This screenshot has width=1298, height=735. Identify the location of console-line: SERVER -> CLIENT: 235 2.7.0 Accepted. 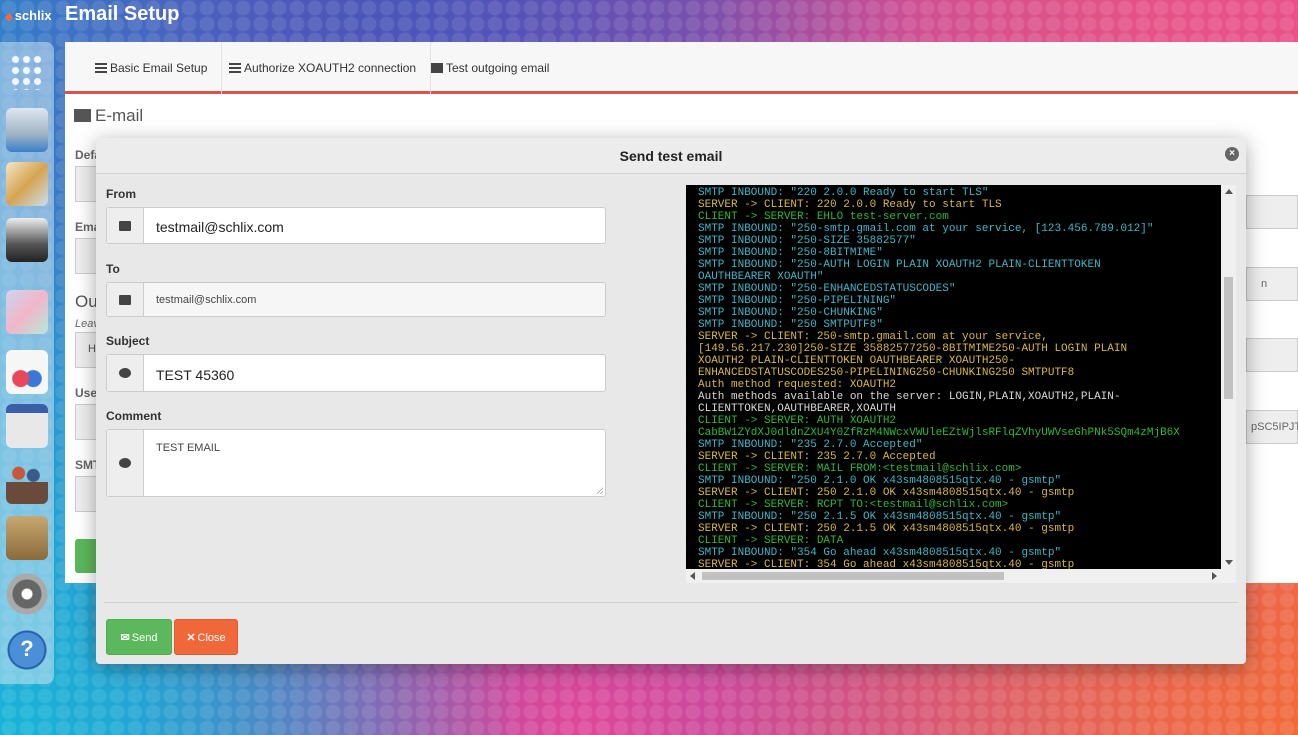
(817, 457).